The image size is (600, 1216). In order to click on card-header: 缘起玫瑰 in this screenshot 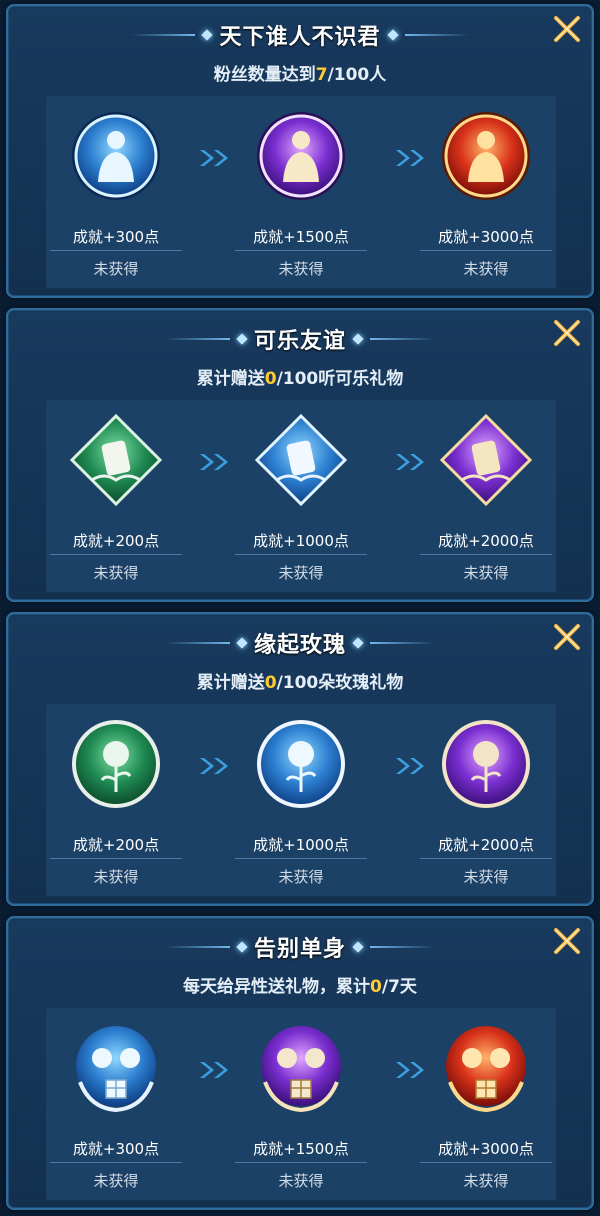, I will do `click(300, 643)`.